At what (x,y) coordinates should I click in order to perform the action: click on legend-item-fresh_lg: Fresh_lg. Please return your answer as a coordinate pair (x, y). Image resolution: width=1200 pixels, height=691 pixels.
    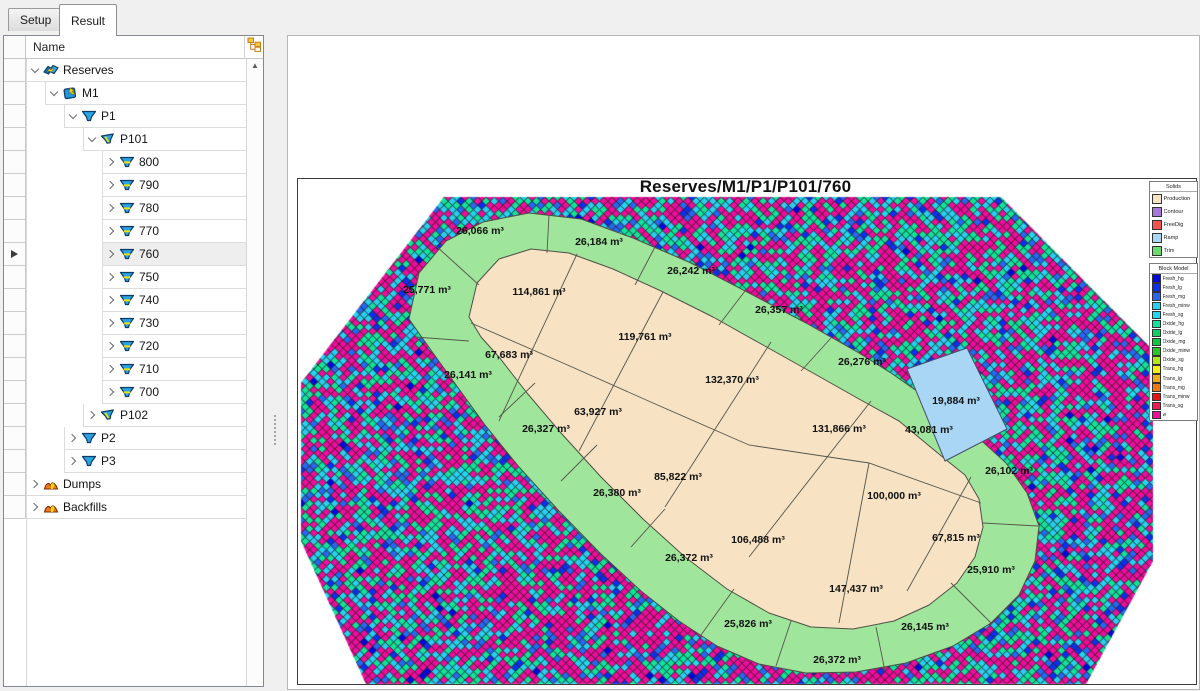
    Looking at the image, I should click on (1173, 287).